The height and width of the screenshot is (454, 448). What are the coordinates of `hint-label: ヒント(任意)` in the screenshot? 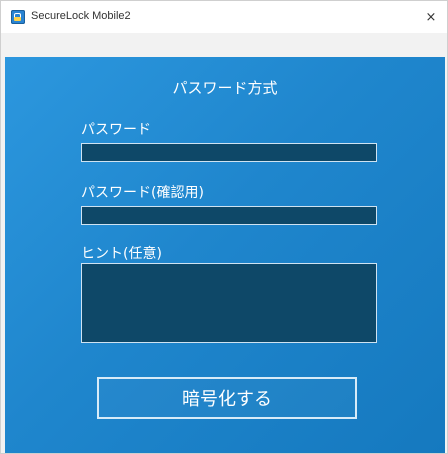 It's located at (121, 254).